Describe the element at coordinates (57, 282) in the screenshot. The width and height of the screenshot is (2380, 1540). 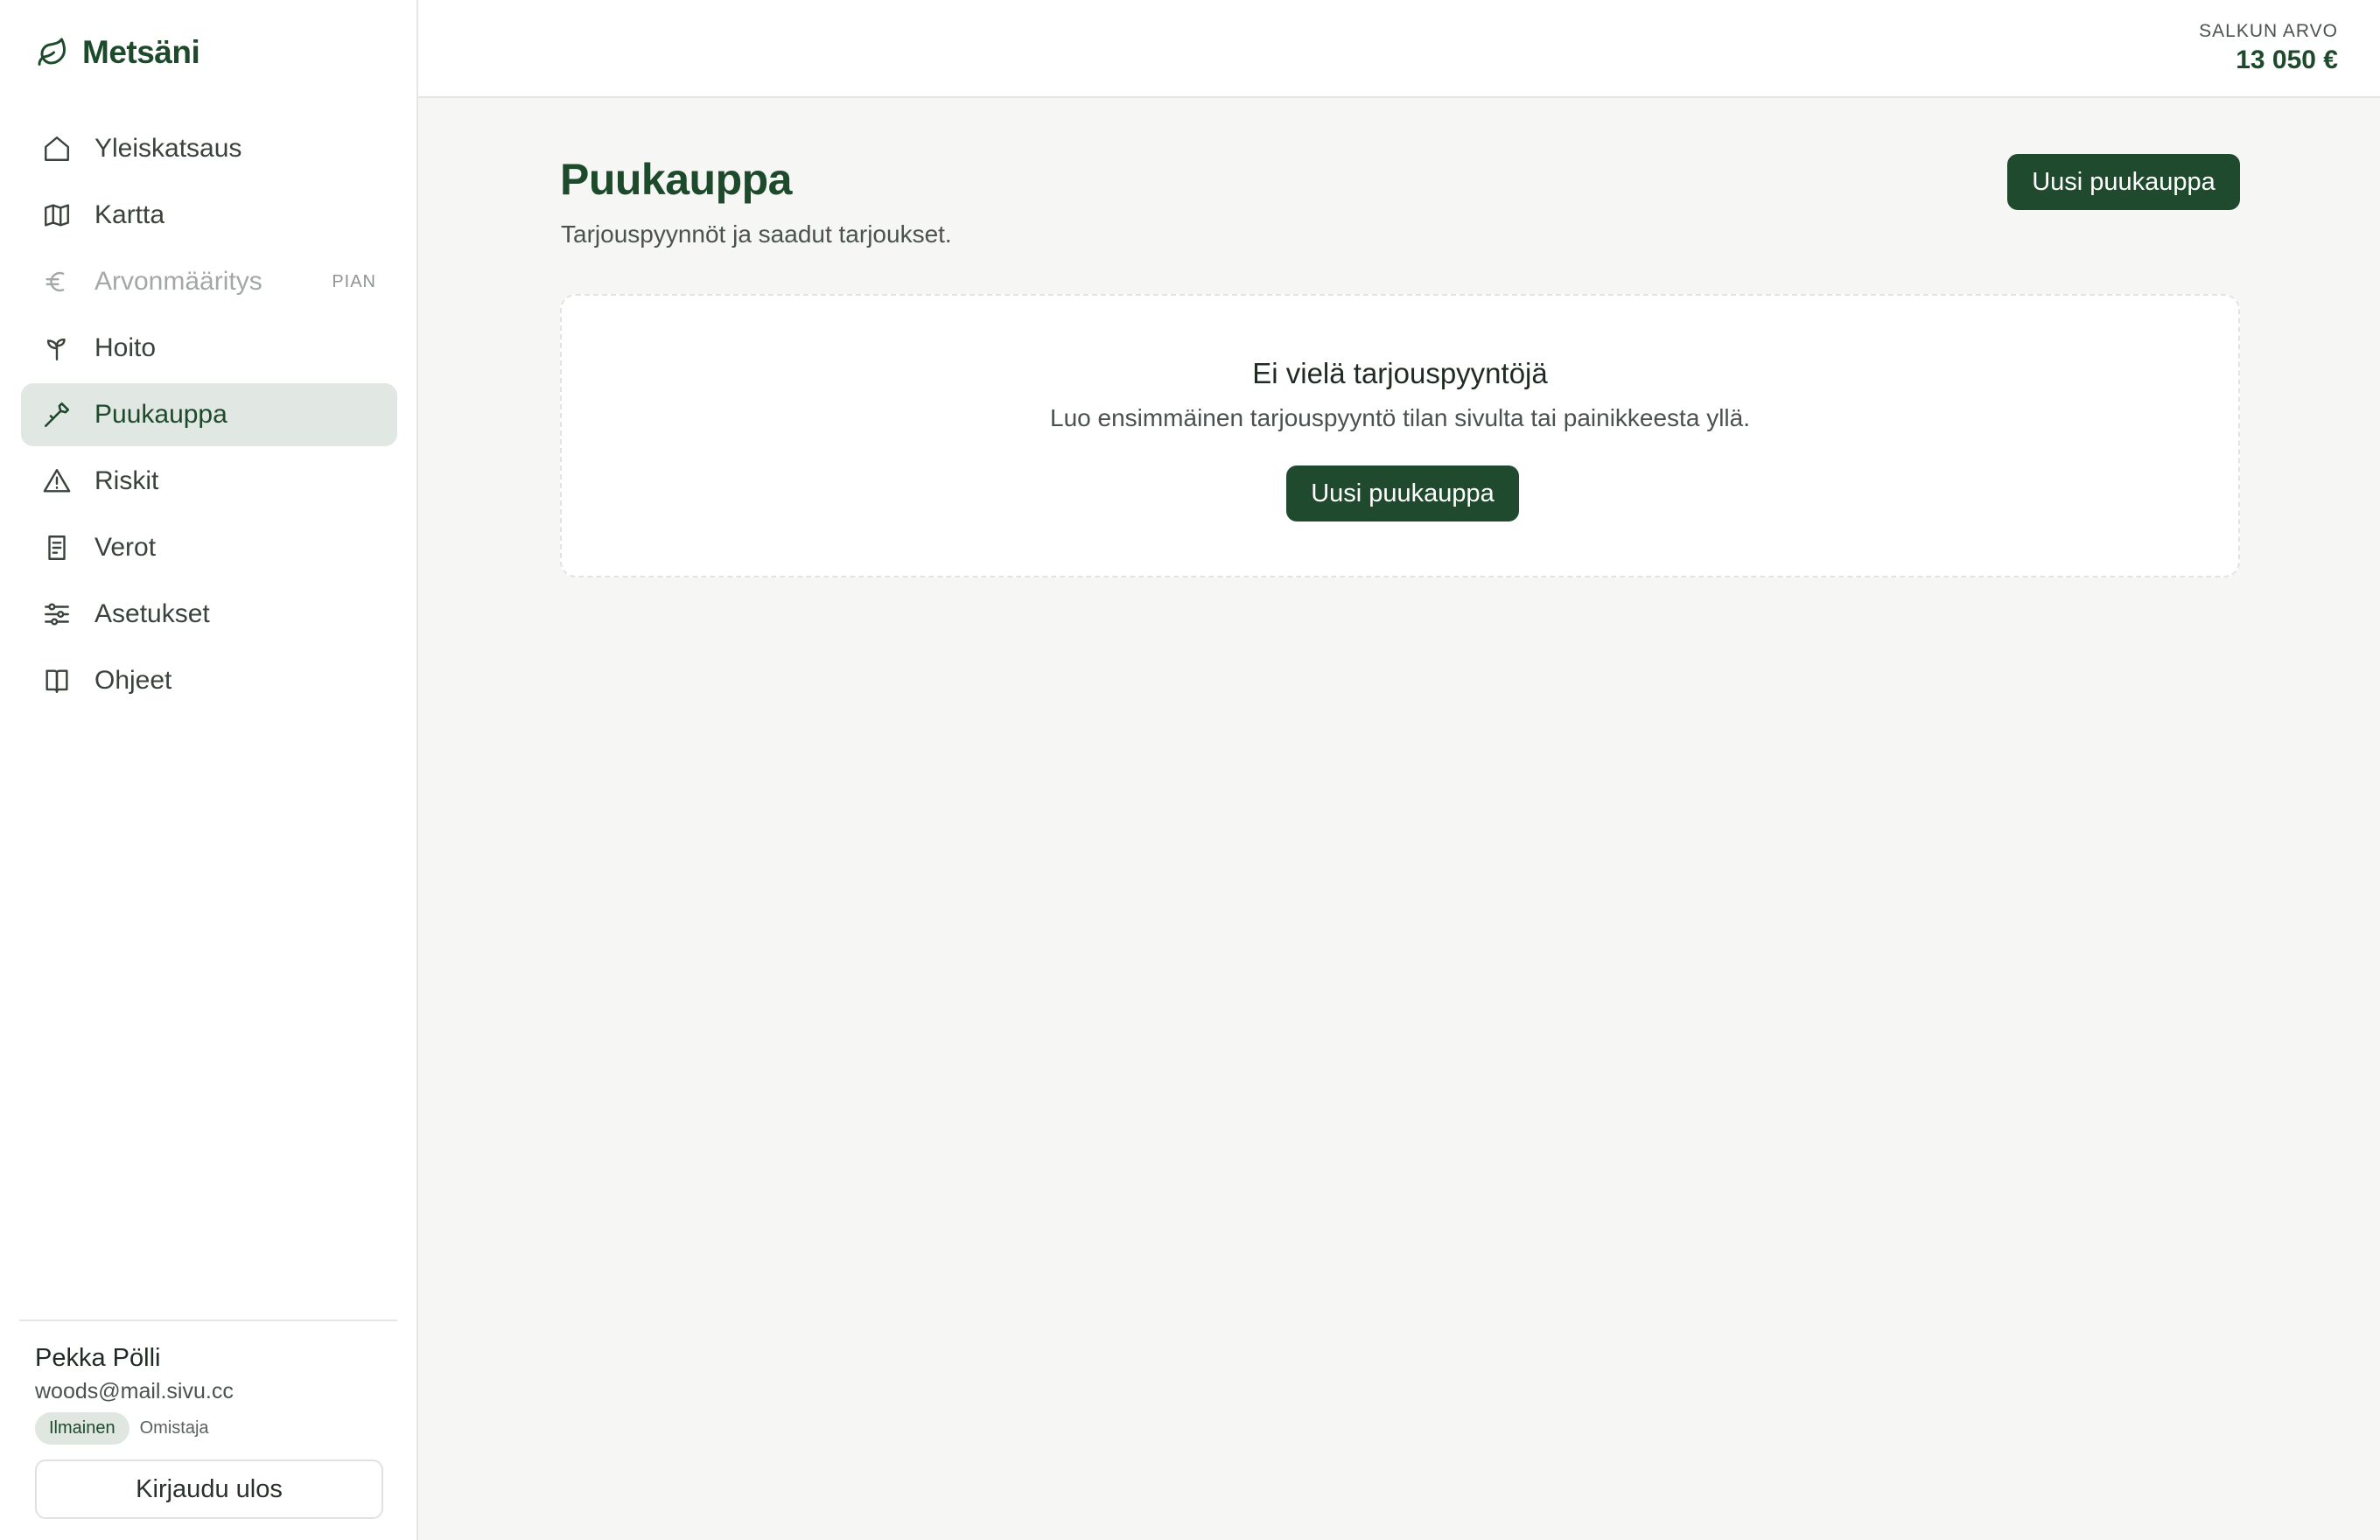
I see `euro-icon` at that location.